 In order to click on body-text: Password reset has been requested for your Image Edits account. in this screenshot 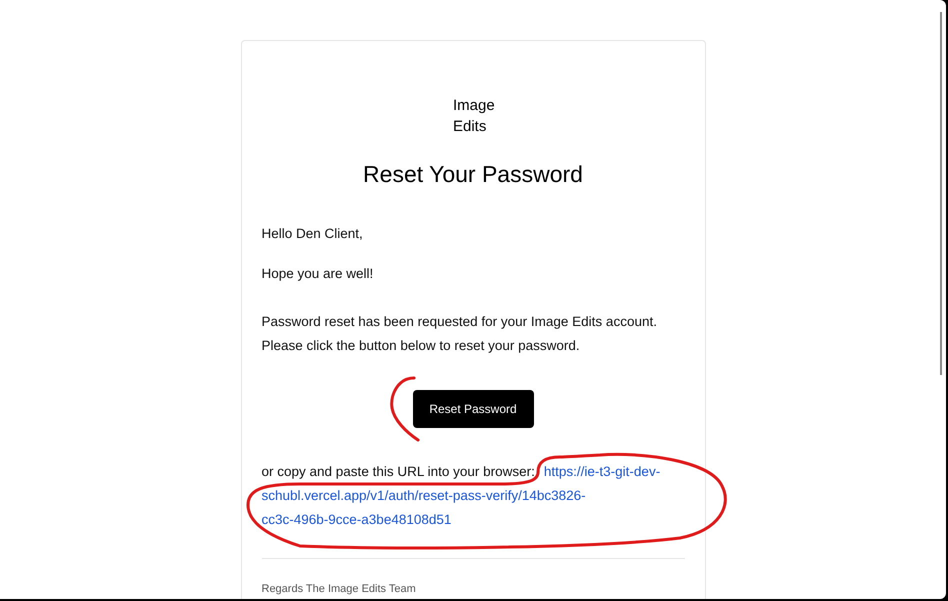, I will do `click(460, 322)`.